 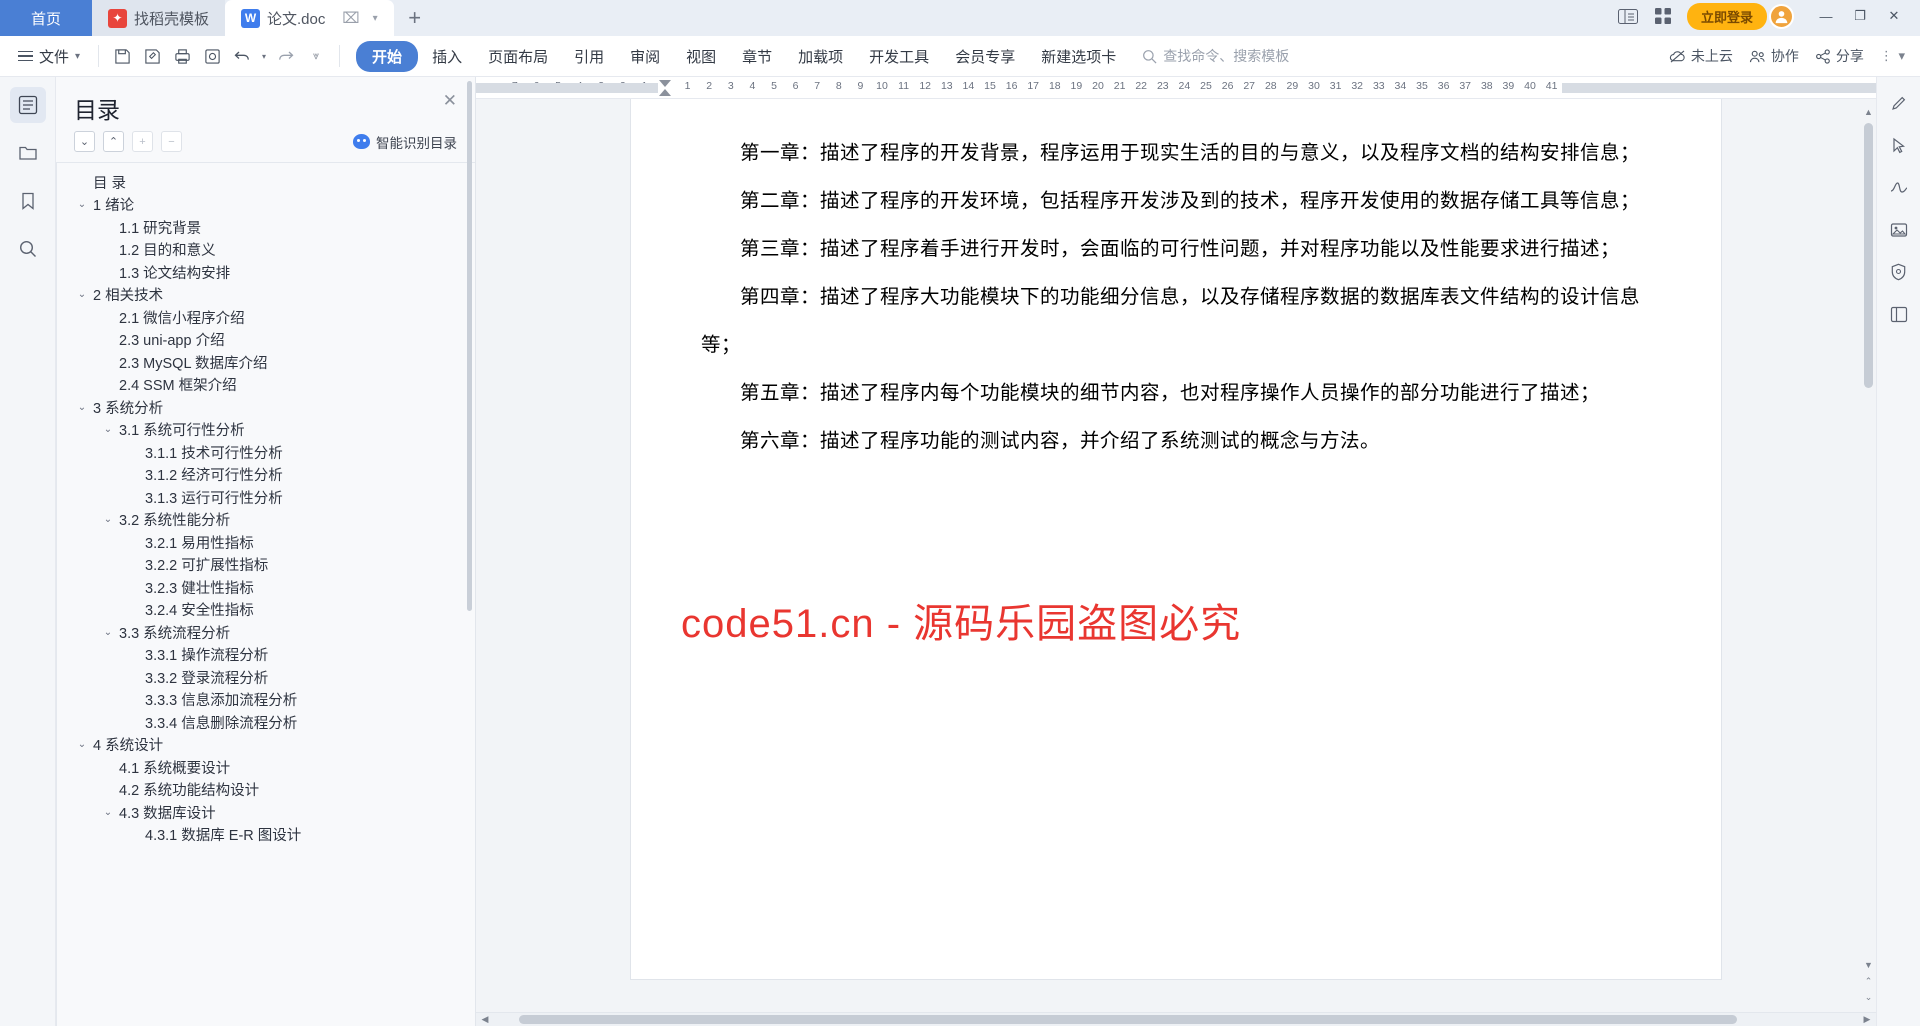 I want to click on undo-icon, so click(x=242, y=56).